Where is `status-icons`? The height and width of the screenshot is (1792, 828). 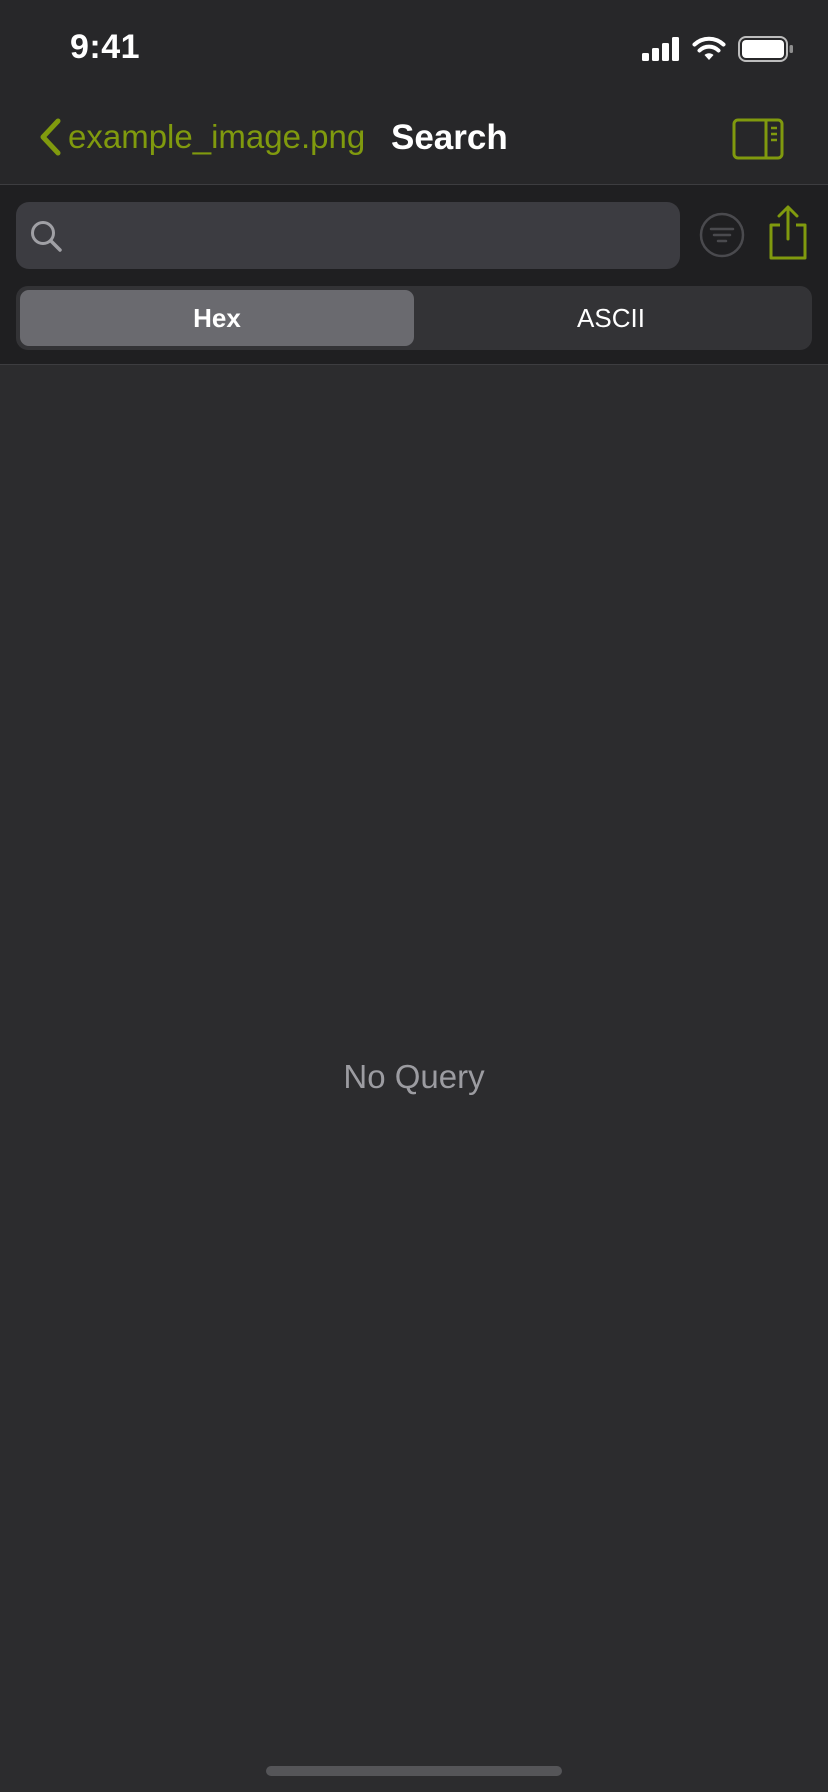
status-icons is located at coordinates (718, 49).